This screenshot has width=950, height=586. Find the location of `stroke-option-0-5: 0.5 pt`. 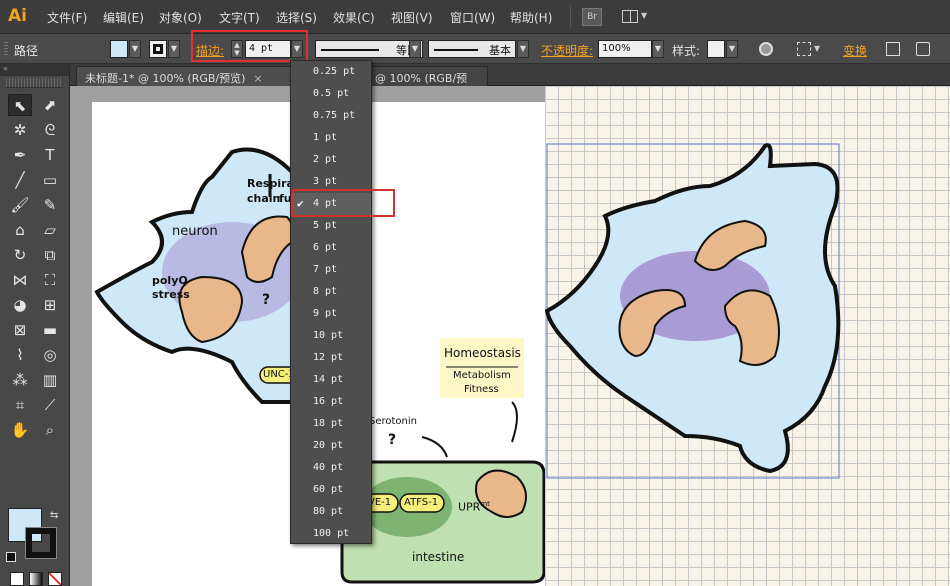

stroke-option-0-5: 0.5 pt is located at coordinates (331, 94).